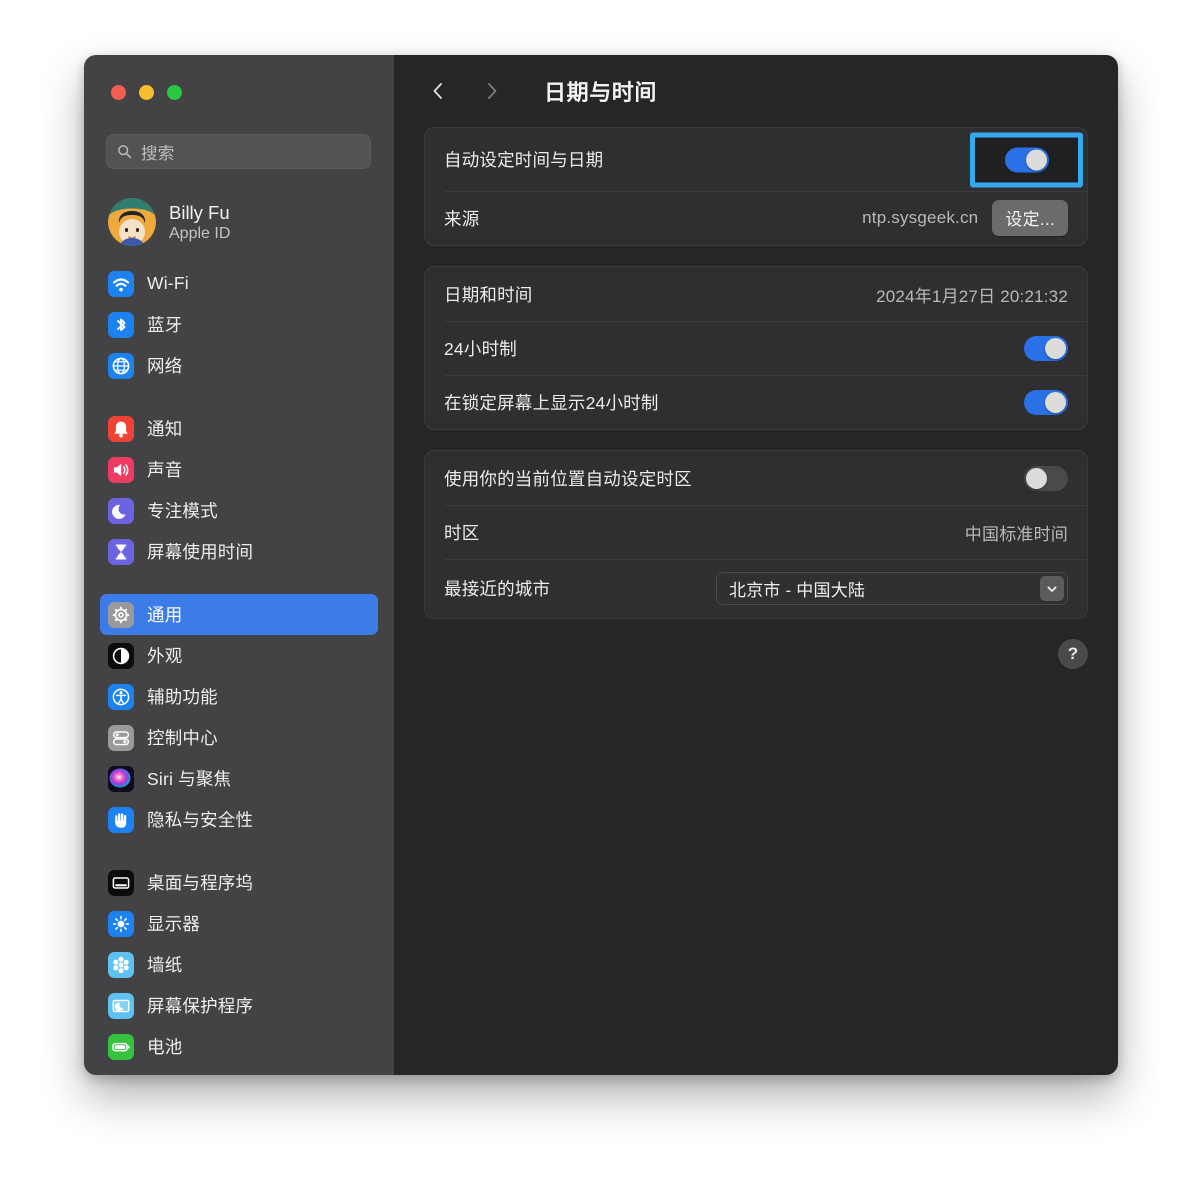 This screenshot has width=1200, height=1181. I want to click on auto-set-time-toggle, so click(1026, 159).